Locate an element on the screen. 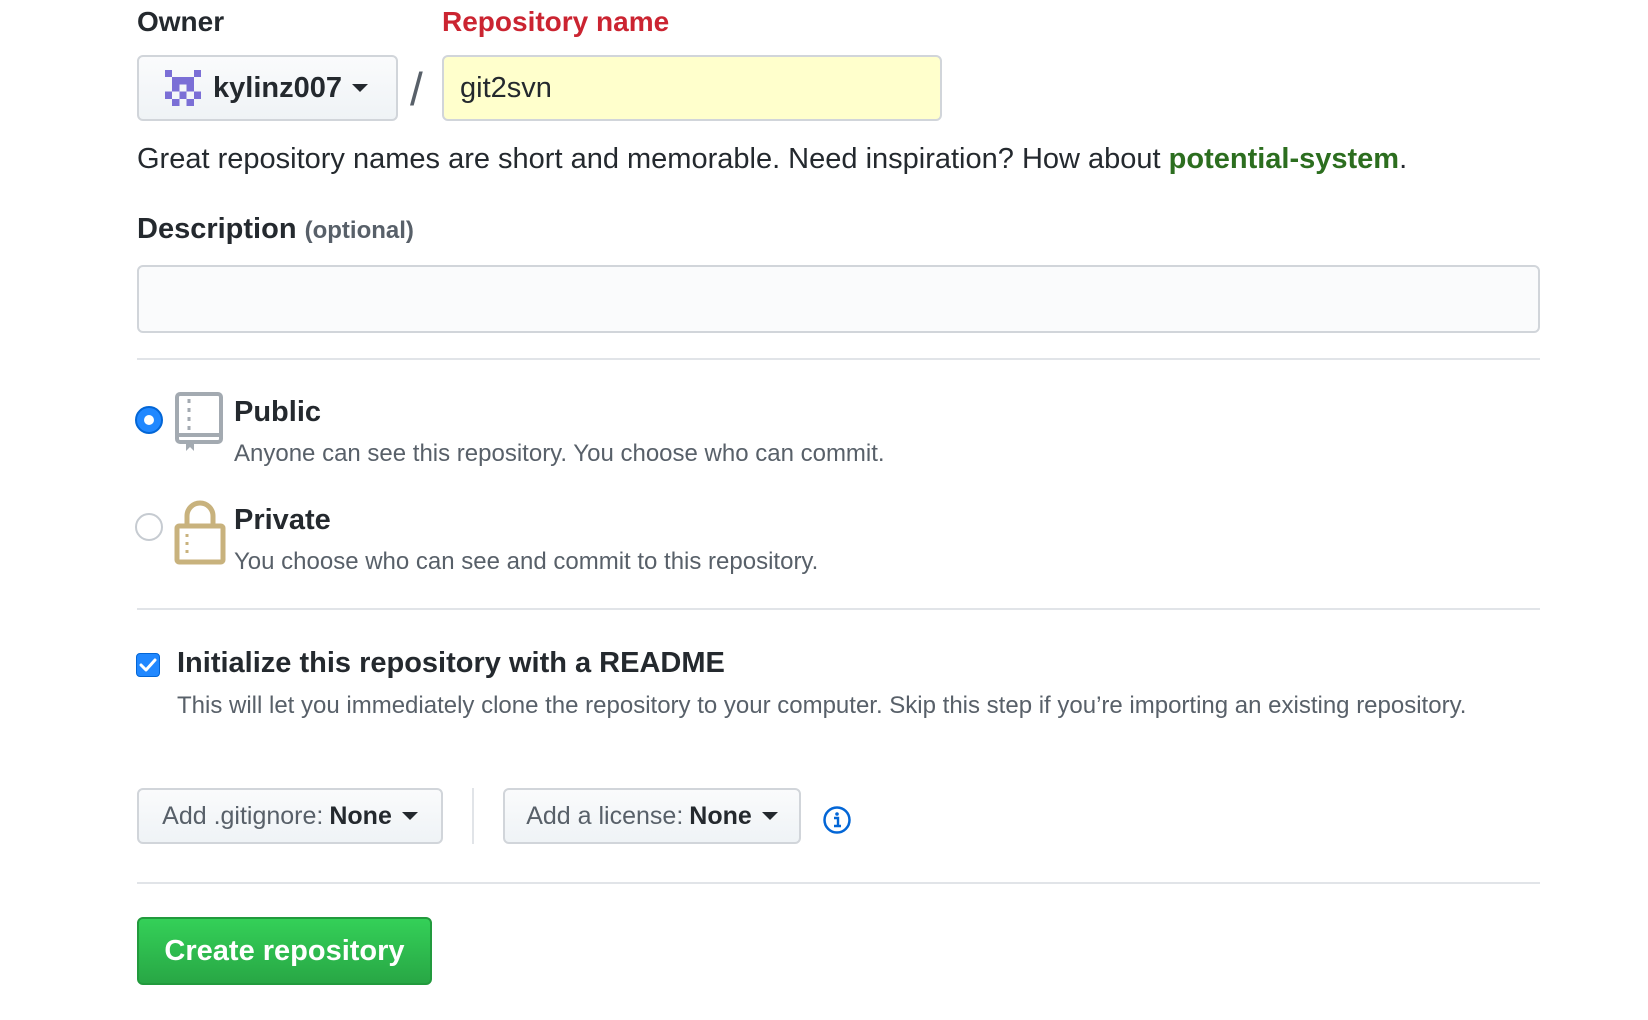 This screenshot has width=1648, height=1020. owner-username: kylinz007 is located at coordinates (277, 87).